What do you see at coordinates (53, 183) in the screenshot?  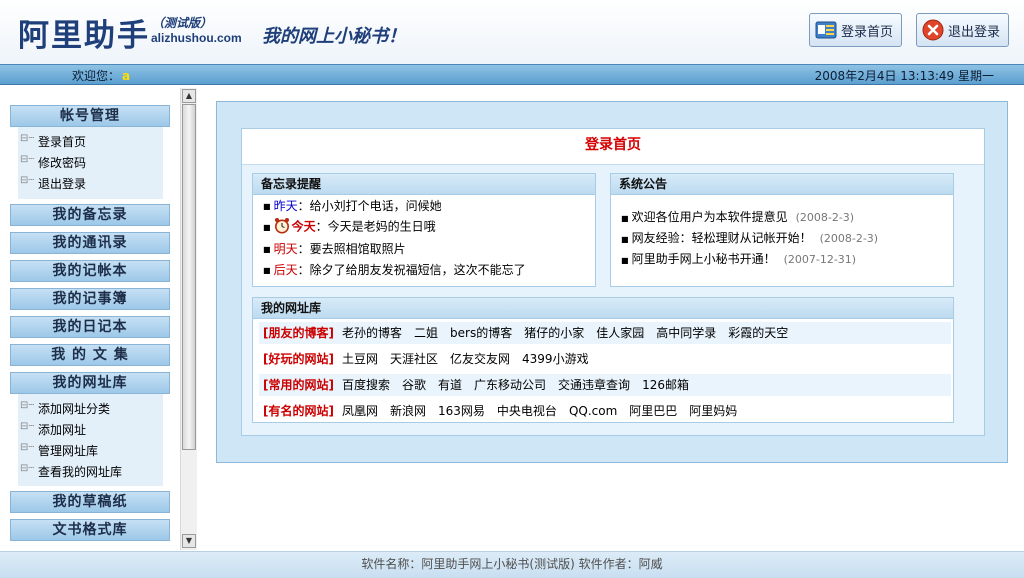 I see `sidebar-item-logout: ⊟┄ 退出登录` at bounding box center [53, 183].